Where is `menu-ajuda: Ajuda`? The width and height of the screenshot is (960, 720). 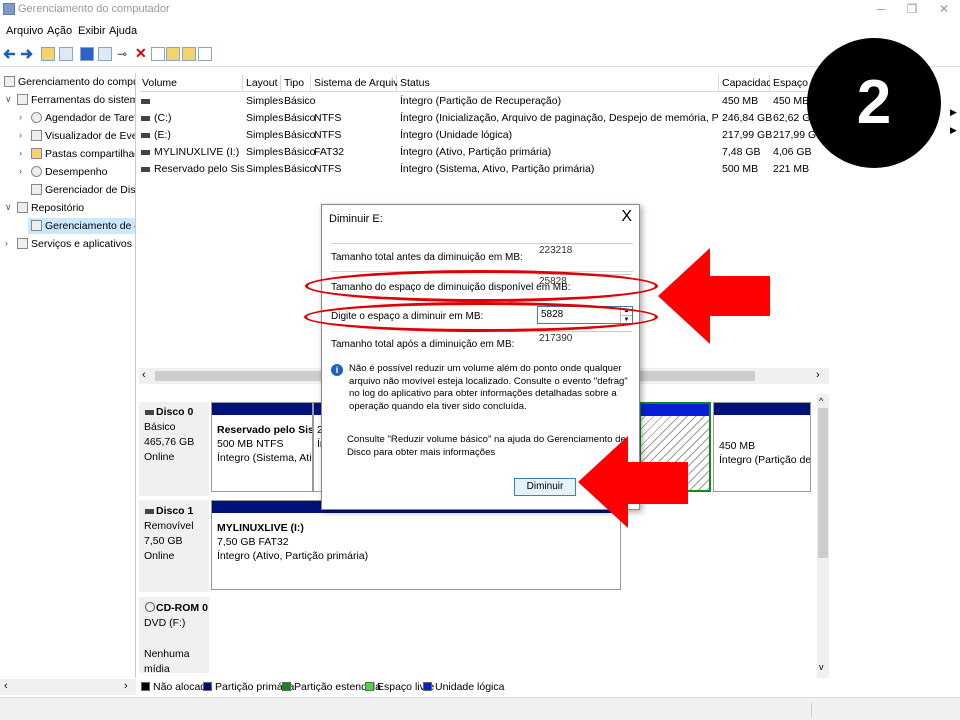
menu-ajuda: Ajuda is located at coordinates (123, 31).